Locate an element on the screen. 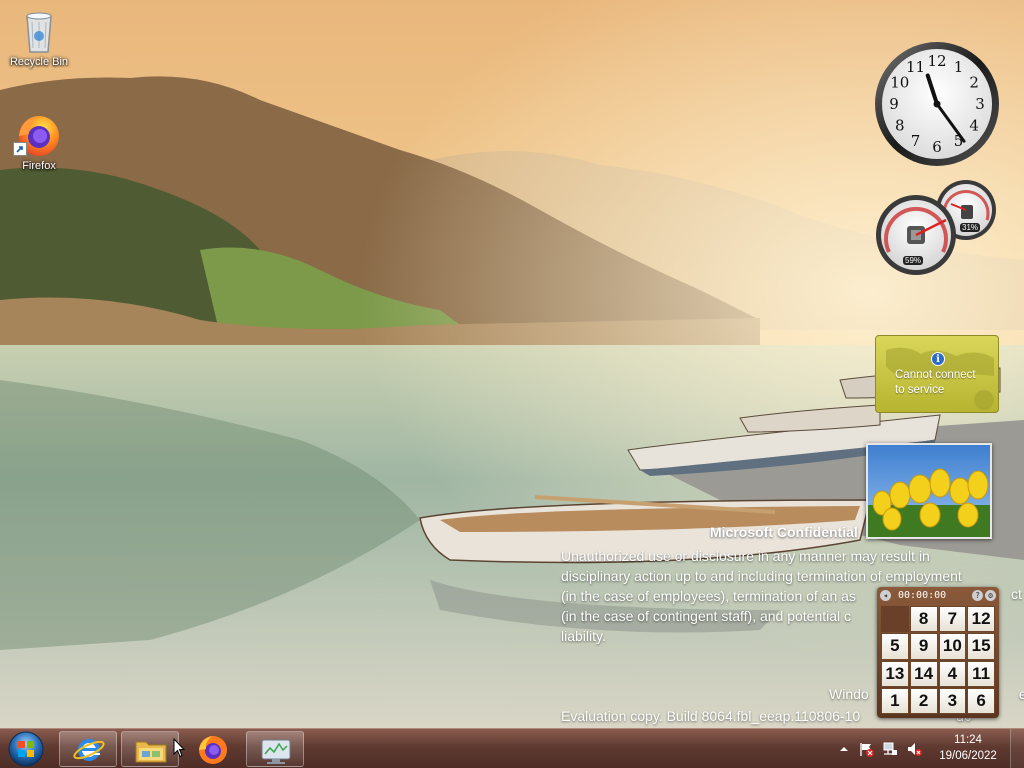 The width and height of the screenshot is (1024, 768). folder-icon is located at coordinates (151, 752).